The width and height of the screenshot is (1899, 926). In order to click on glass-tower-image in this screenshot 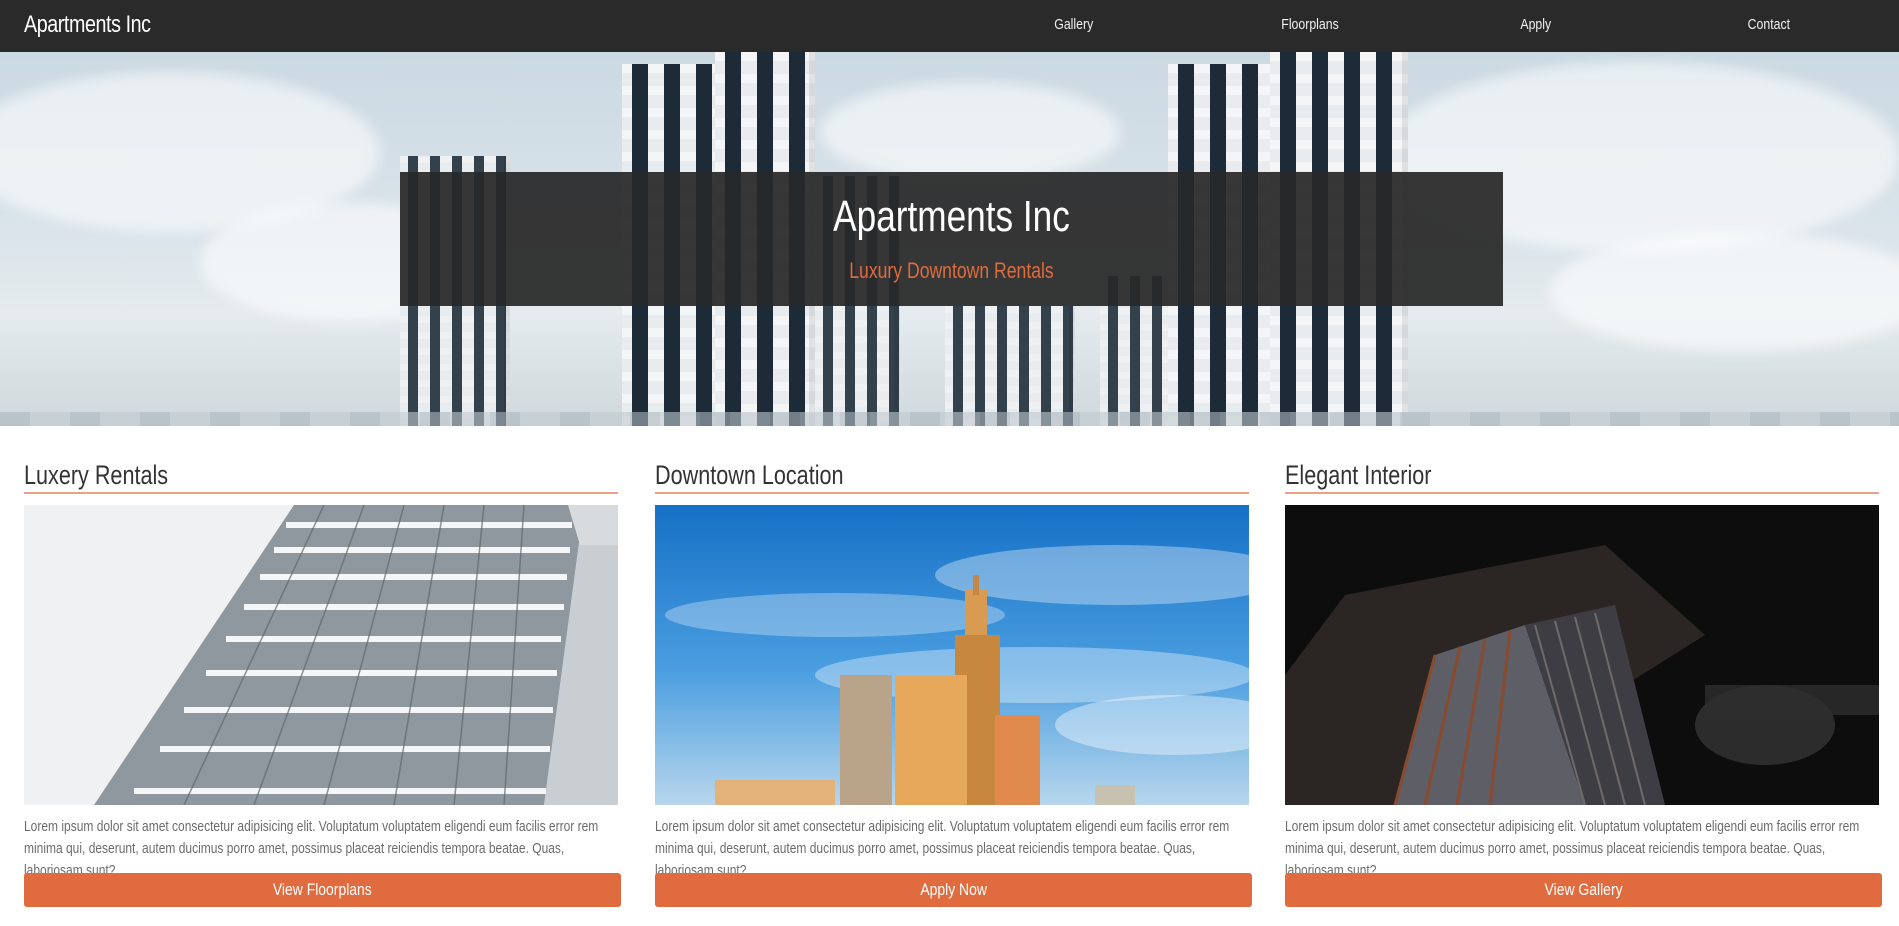, I will do `click(321, 655)`.